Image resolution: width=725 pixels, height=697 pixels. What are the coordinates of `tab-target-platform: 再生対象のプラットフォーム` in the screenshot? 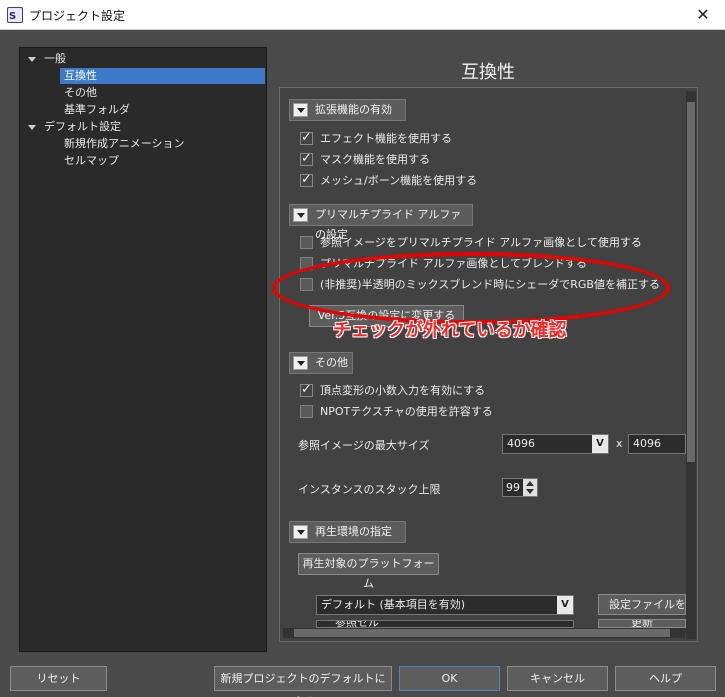 It's located at (368, 571).